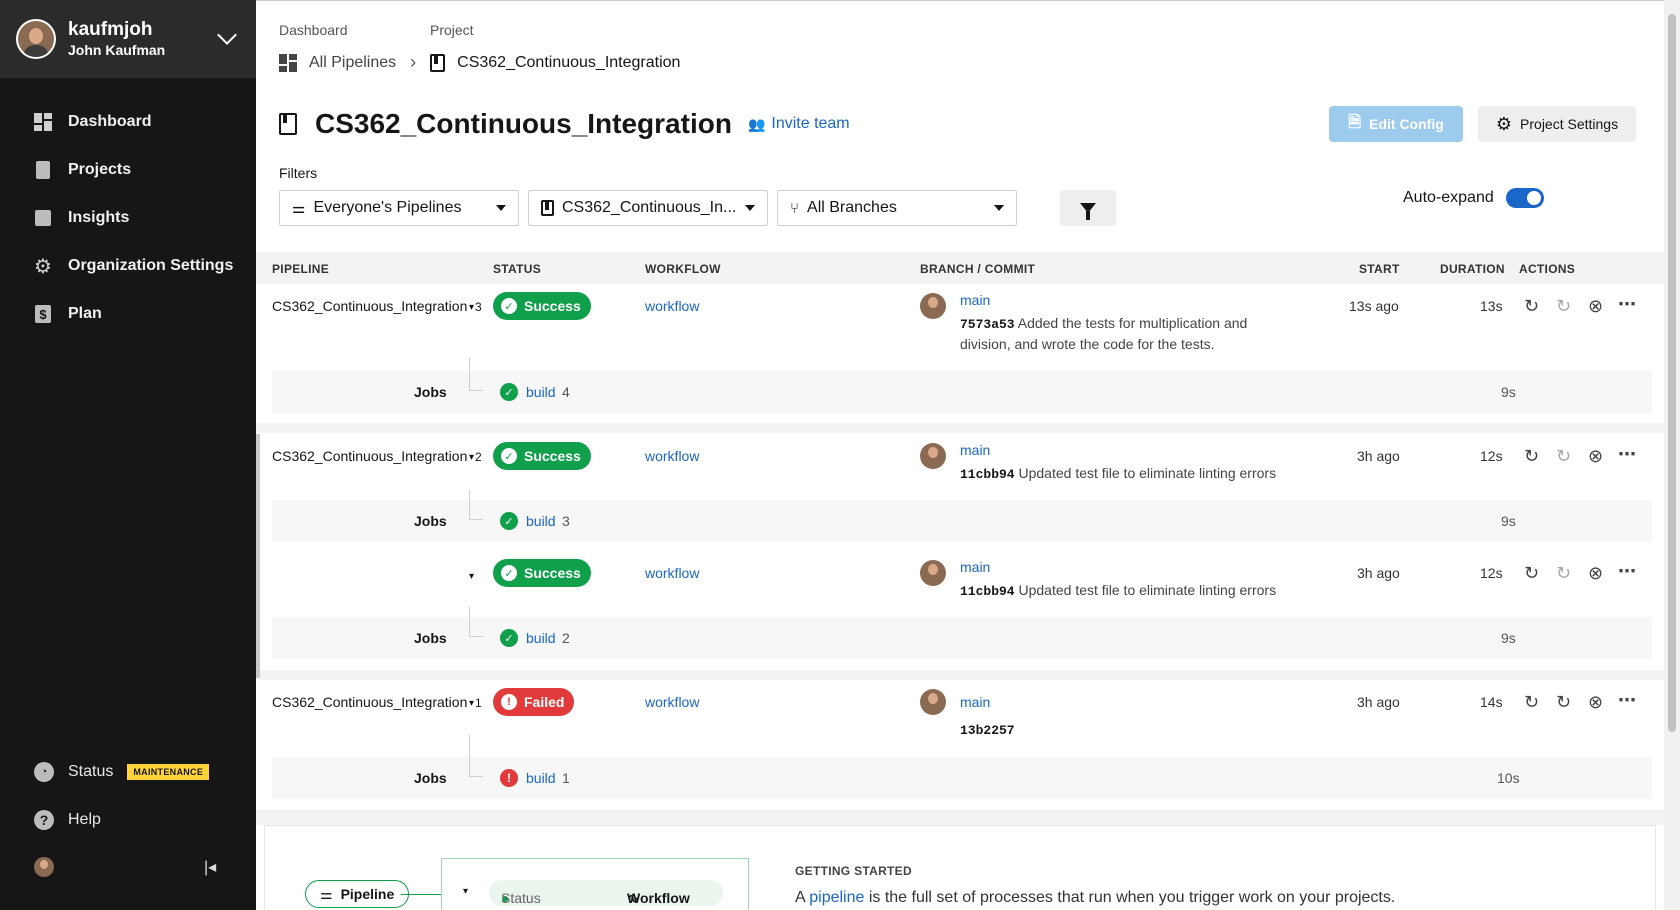 This screenshot has height=910, width=1680. Describe the element at coordinates (128, 266) in the screenshot. I see `sidebar-item-organization-settings: ⚙ Organization Settings` at that location.